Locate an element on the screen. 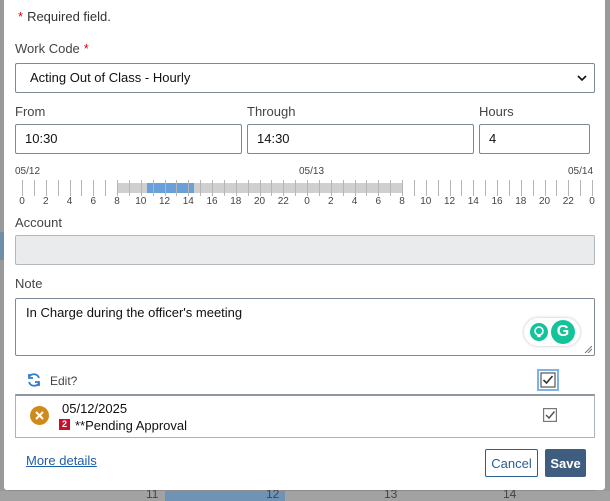 The width and height of the screenshot is (610, 501). entry-card: 05/12/2025 2 **Pending Approval is located at coordinates (305, 416).